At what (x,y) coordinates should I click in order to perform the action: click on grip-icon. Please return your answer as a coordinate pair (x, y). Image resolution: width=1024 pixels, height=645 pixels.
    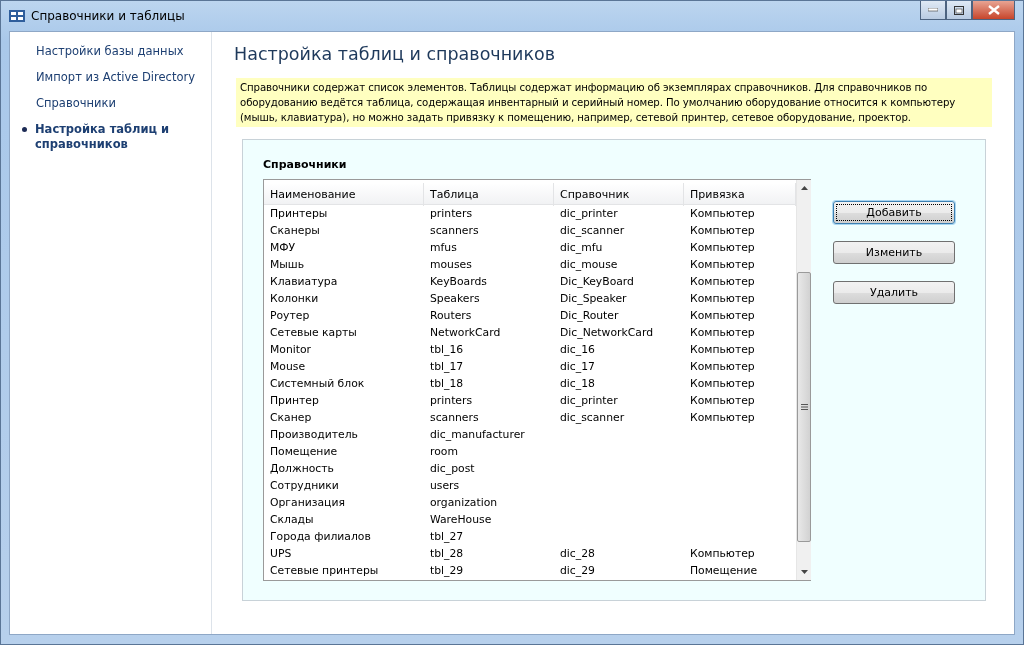
    Looking at the image, I should click on (804, 407).